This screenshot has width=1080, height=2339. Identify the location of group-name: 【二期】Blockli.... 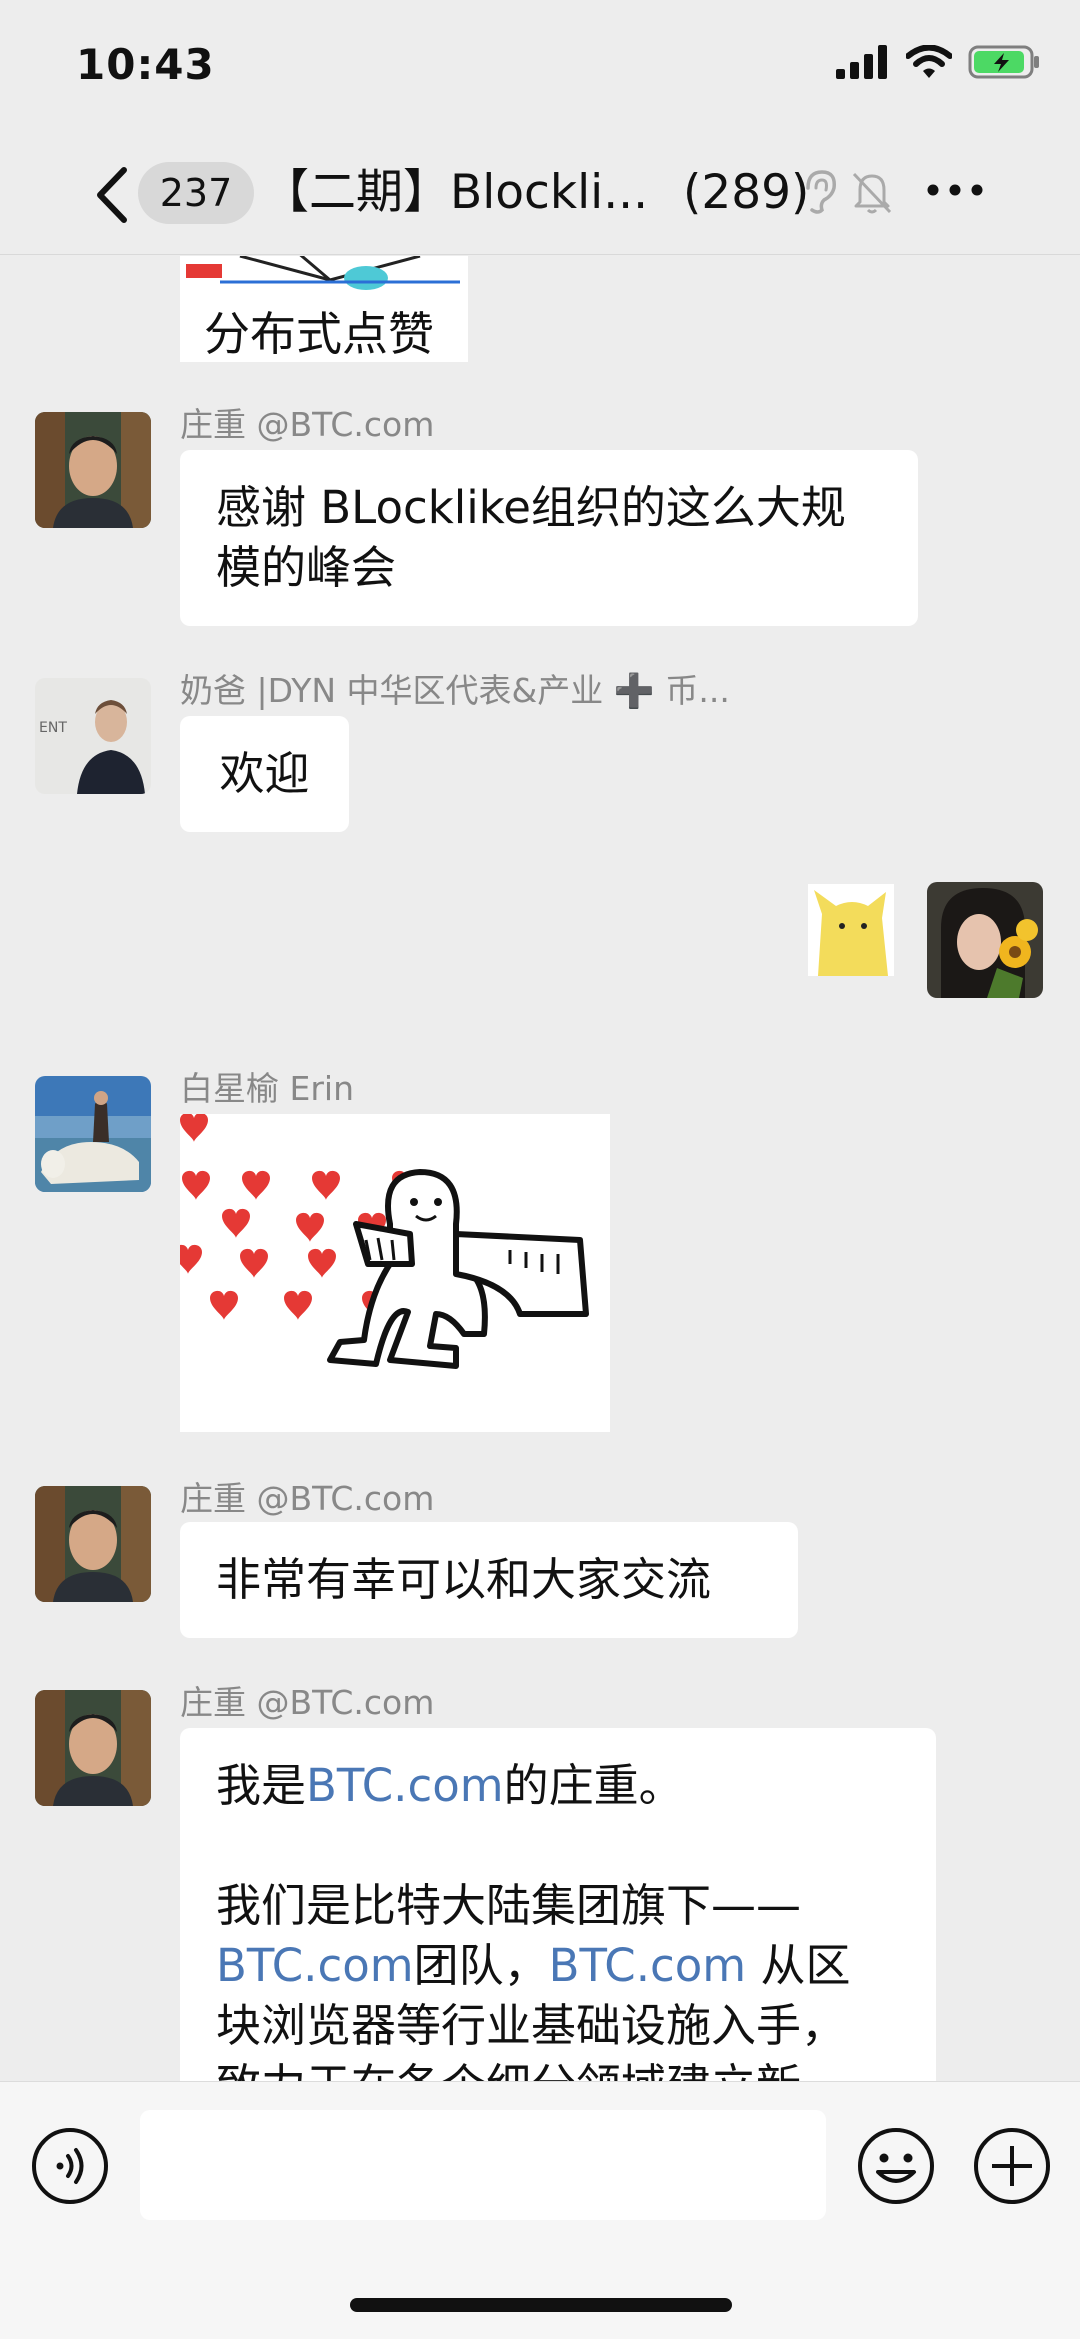
(455, 192).